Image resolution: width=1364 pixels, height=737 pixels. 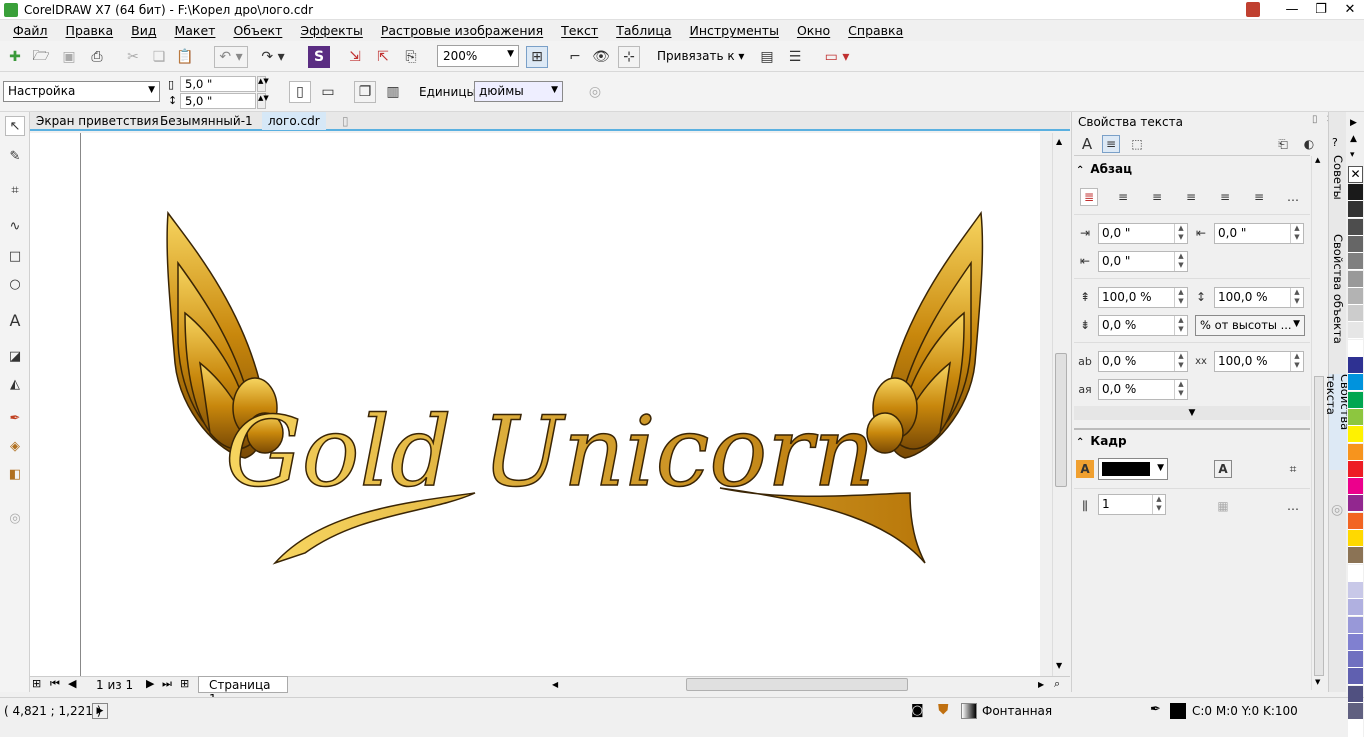 I want to click on close-button: ✕, so click(x=1349, y=10).